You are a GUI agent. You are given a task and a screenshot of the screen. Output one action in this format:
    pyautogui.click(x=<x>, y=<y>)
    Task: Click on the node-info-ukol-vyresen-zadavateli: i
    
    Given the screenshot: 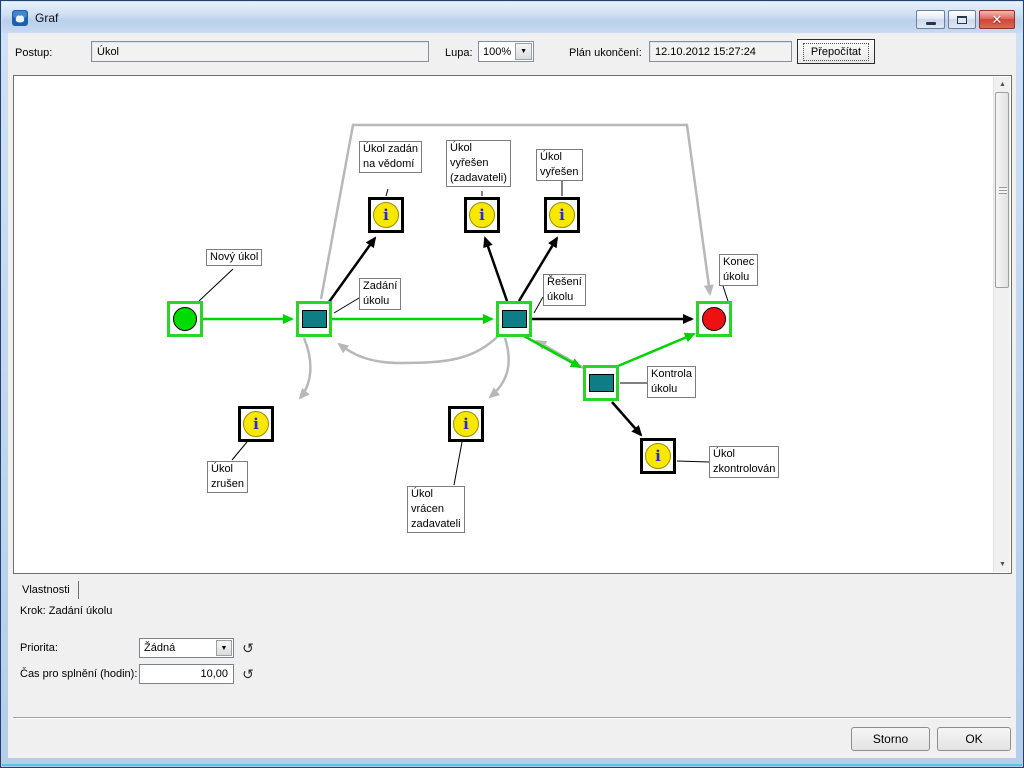 What is the action you would take?
    pyautogui.click(x=482, y=215)
    